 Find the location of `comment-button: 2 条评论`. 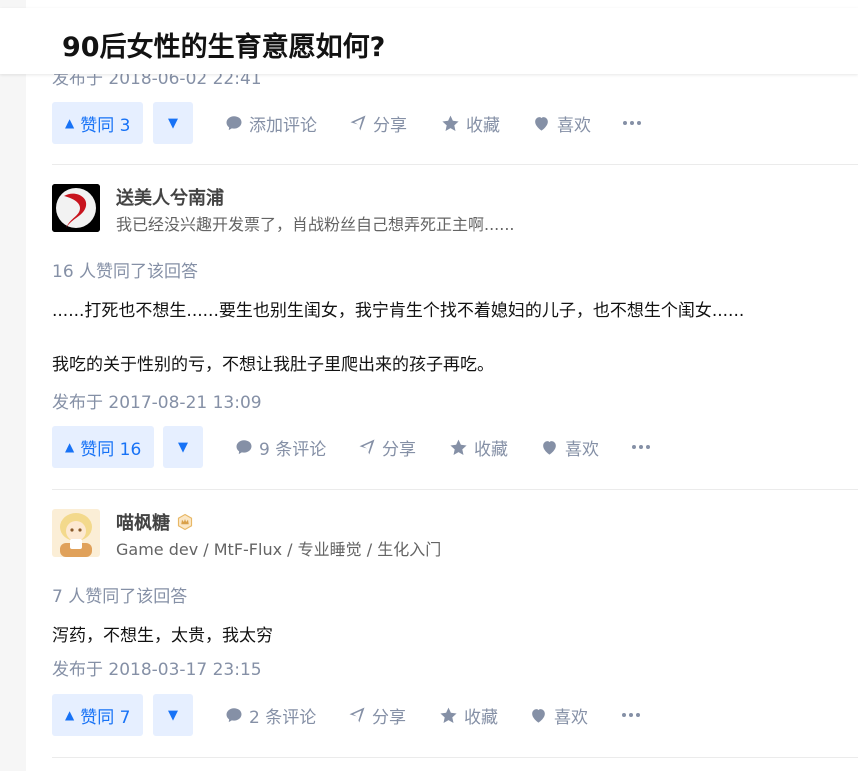

comment-button: 2 条评论 is located at coordinates (270, 715).